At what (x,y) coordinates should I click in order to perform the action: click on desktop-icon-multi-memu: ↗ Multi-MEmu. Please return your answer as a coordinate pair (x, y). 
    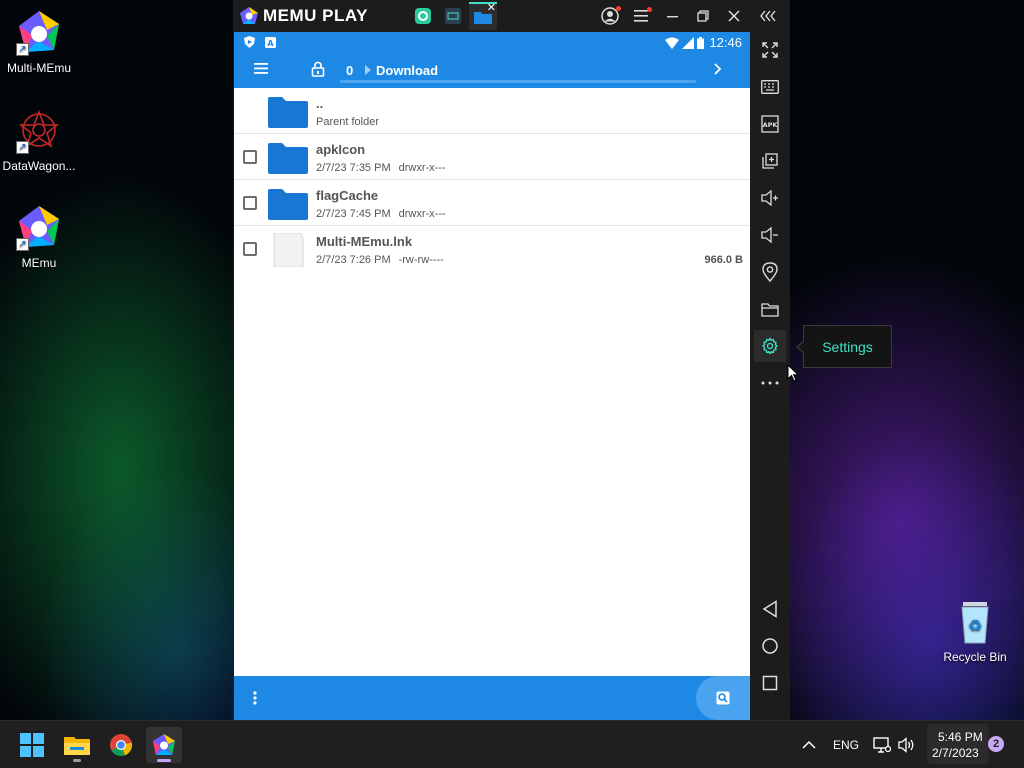
    Looking at the image, I should click on (39, 41).